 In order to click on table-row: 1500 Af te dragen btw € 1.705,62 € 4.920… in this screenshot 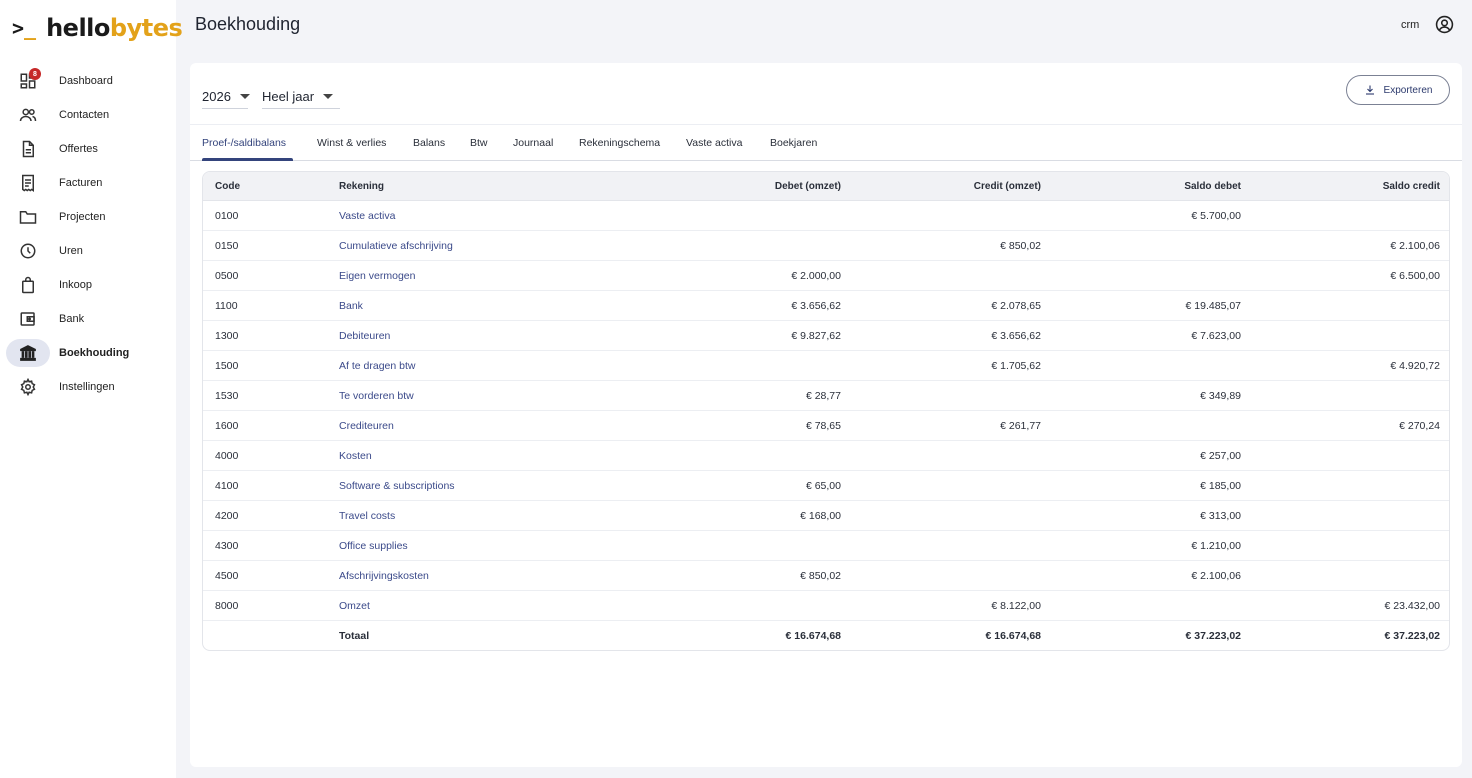, I will do `click(826, 366)`.